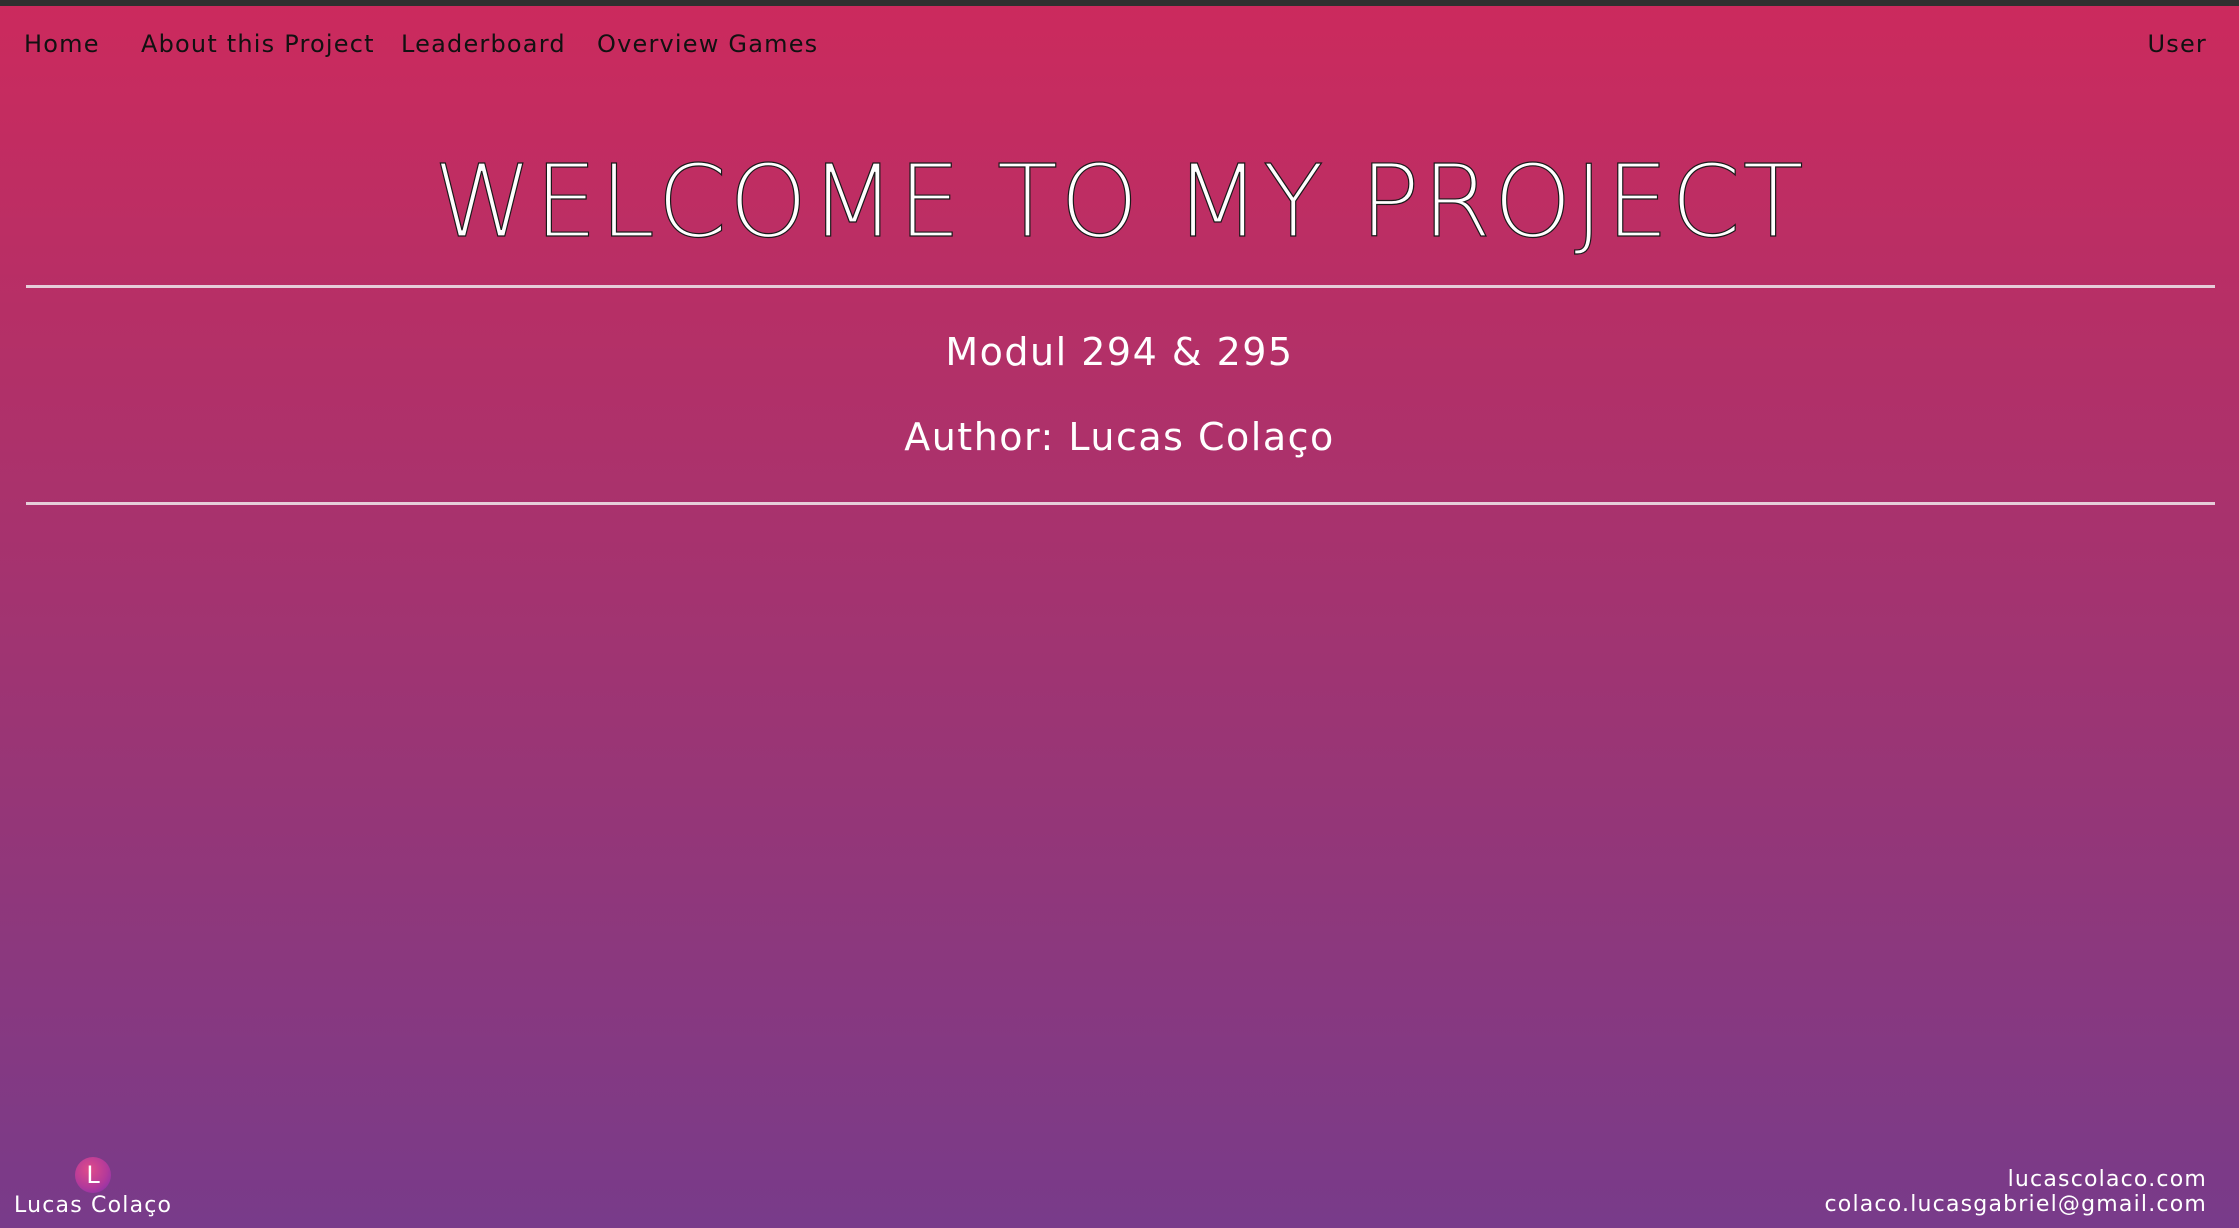  Describe the element at coordinates (1119, 352) in the screenshot. I see `module-subtitle: Modul 294 & 295` at that location.